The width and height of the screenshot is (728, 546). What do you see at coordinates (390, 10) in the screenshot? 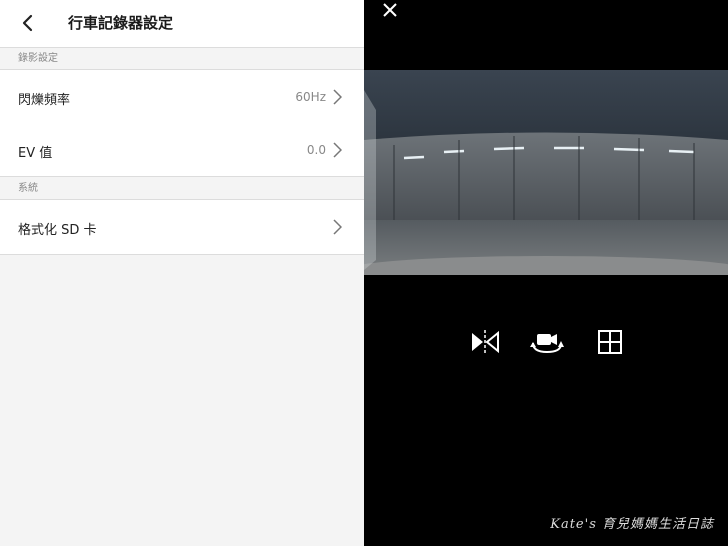
I see `close-icon` at bounding box center [390, 10].